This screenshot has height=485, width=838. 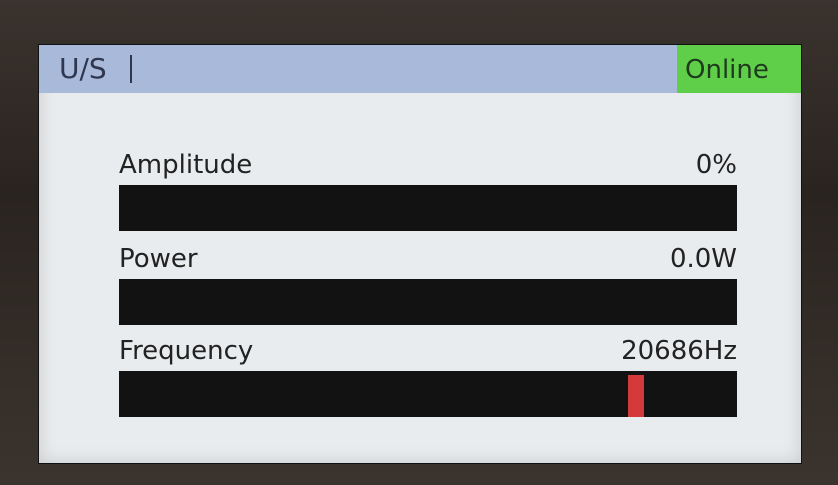 What do you see at coordinates (428, 394) in the screenshot?
I see `frequency-bar` at bounding box center [428, 394].